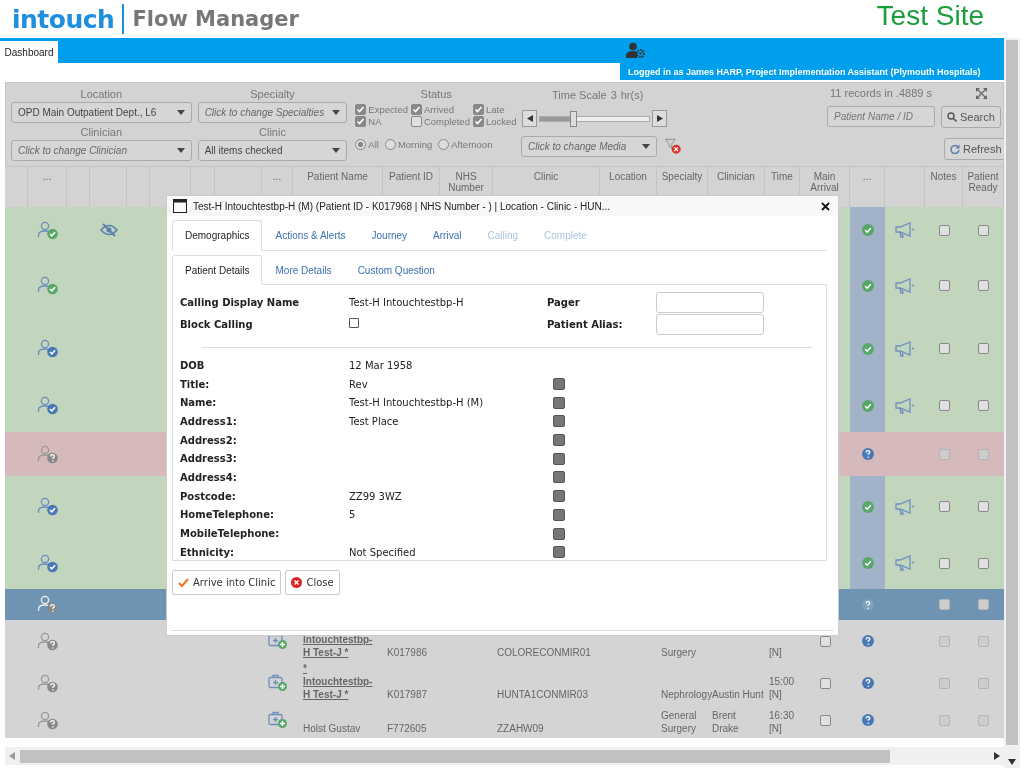 The image size is (1024, 768). What do you see at coordinates (1012, 403) in the screenshot?
I see `vertical-scrollbar` at bounding box center [1012, 403].